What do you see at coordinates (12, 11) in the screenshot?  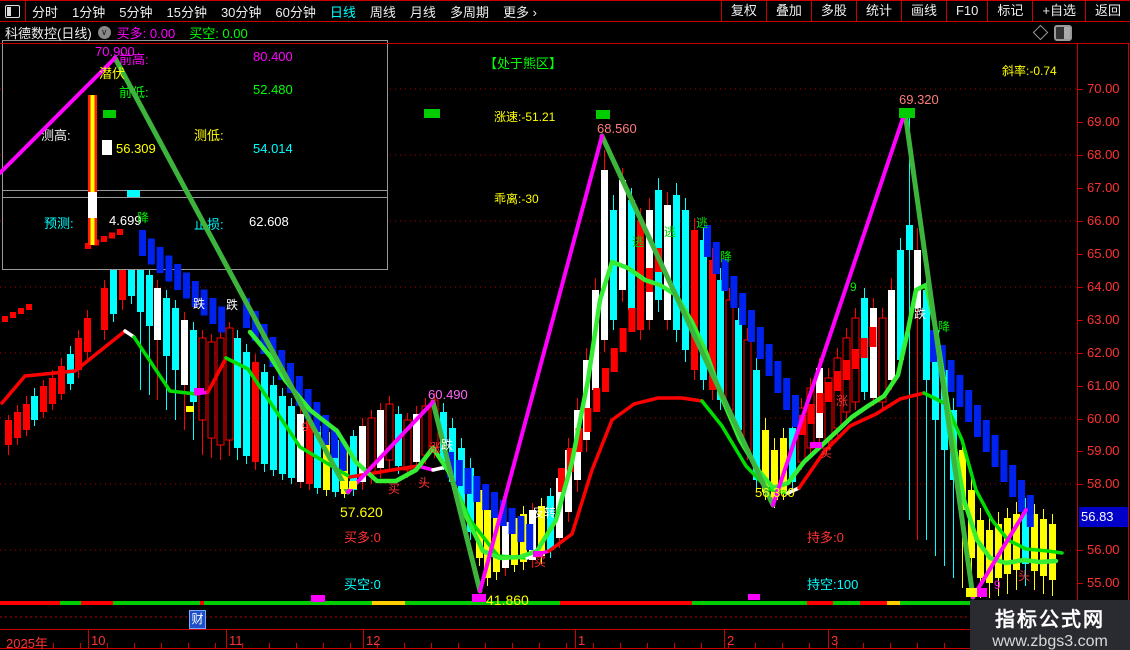 I see `window-split-icon` at bounding box center [12, 11].